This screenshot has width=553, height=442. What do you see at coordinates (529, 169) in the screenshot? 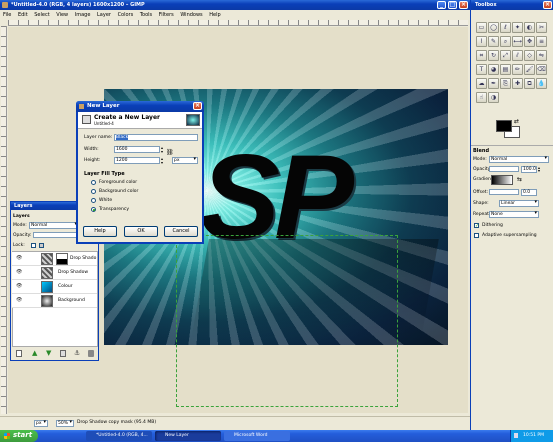
I see `blend-opacity-input: 100.0` at bounding box center [529, 169].